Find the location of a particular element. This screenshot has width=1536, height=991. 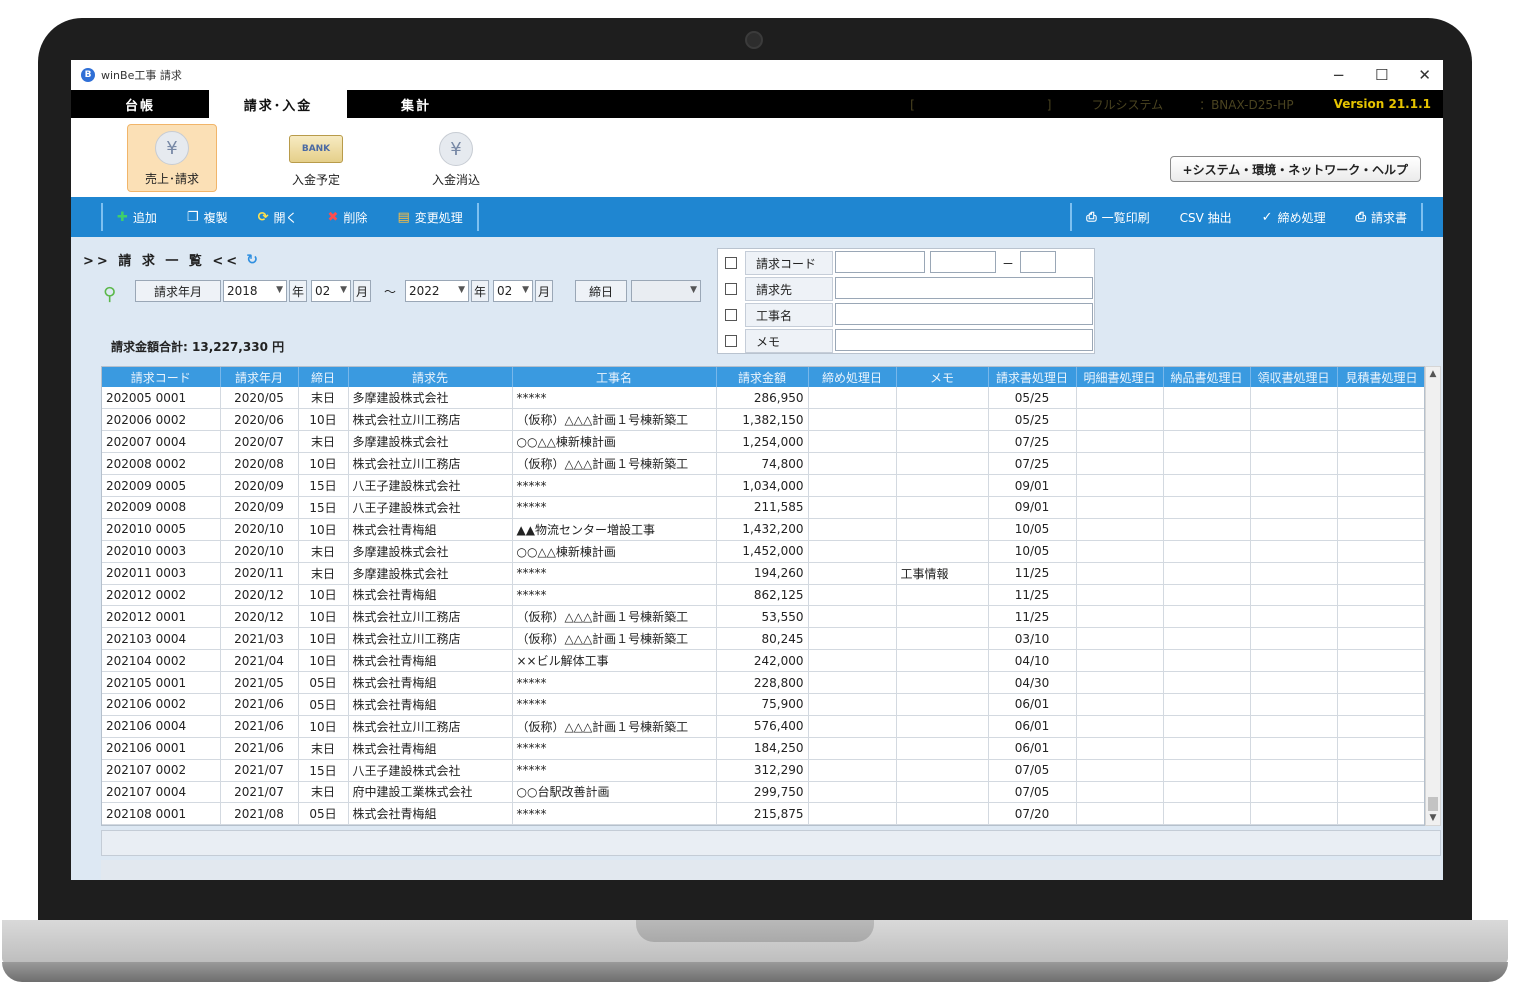

grid-header-cell: 請求書処理日 is located at coordinates (1032, 377).